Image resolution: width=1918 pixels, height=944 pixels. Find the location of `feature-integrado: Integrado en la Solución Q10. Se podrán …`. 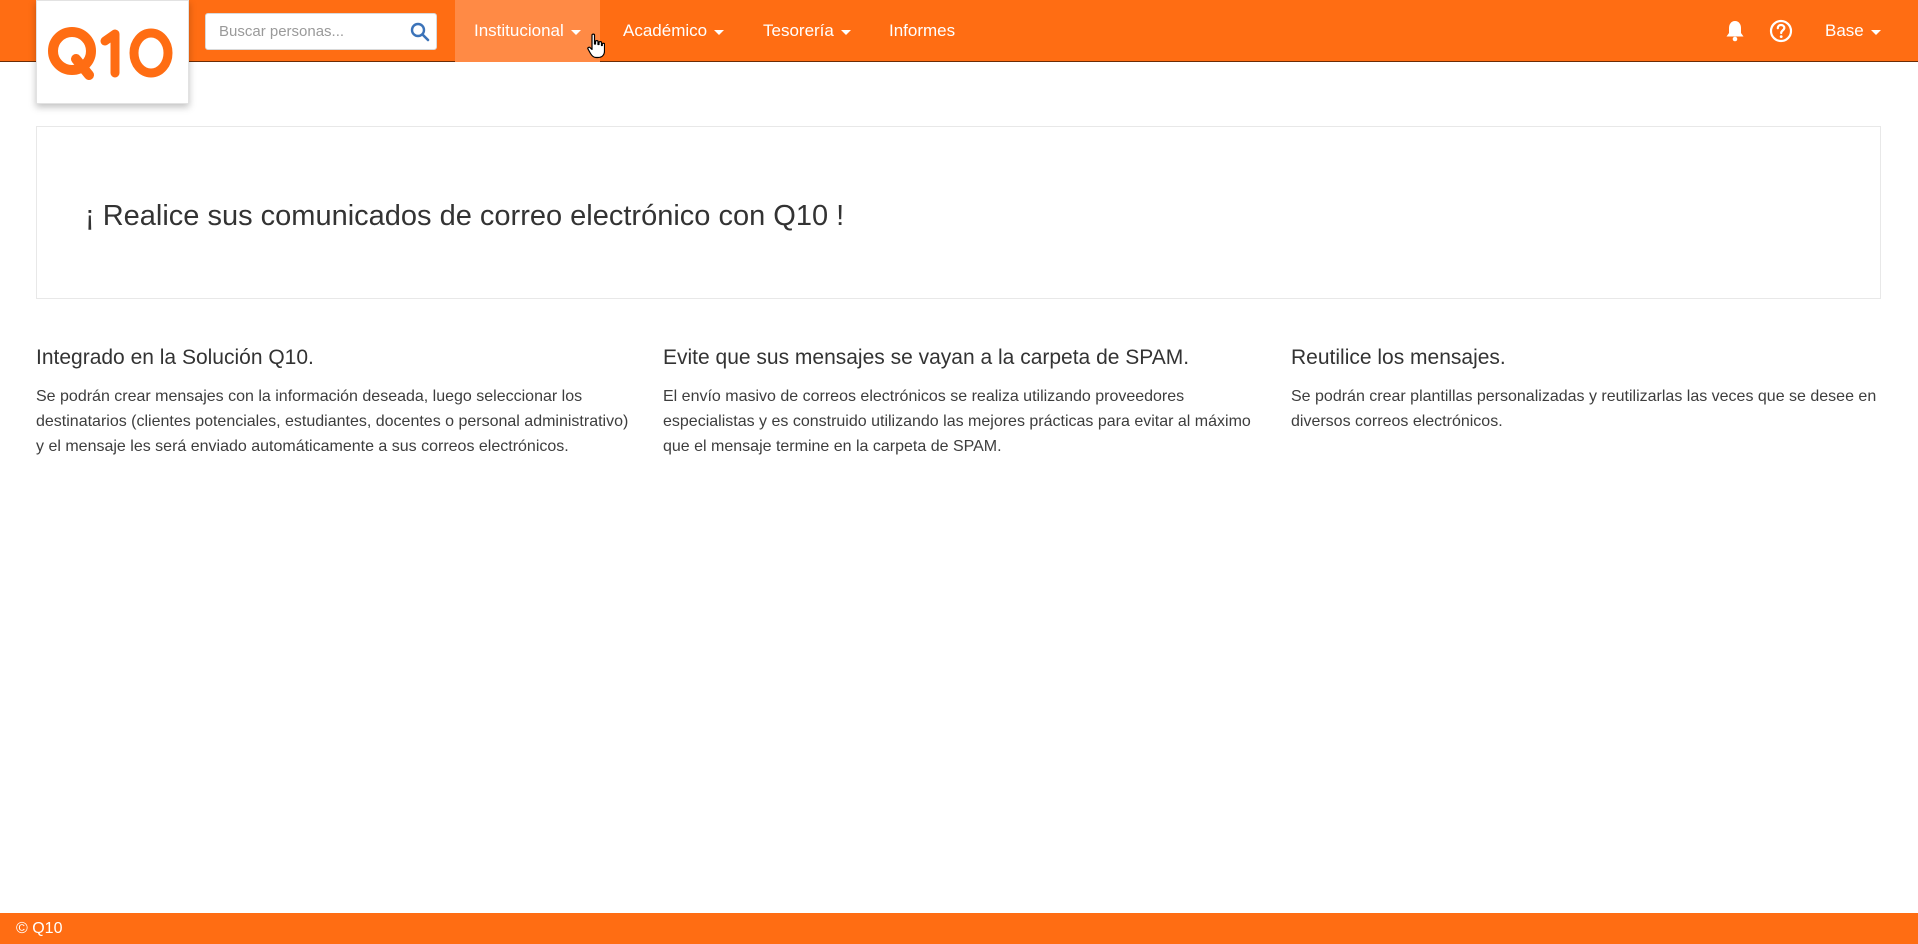

feature-integrado: Integrado en la Solución Q10. Se podrán … is located at coordinates (336, 402).